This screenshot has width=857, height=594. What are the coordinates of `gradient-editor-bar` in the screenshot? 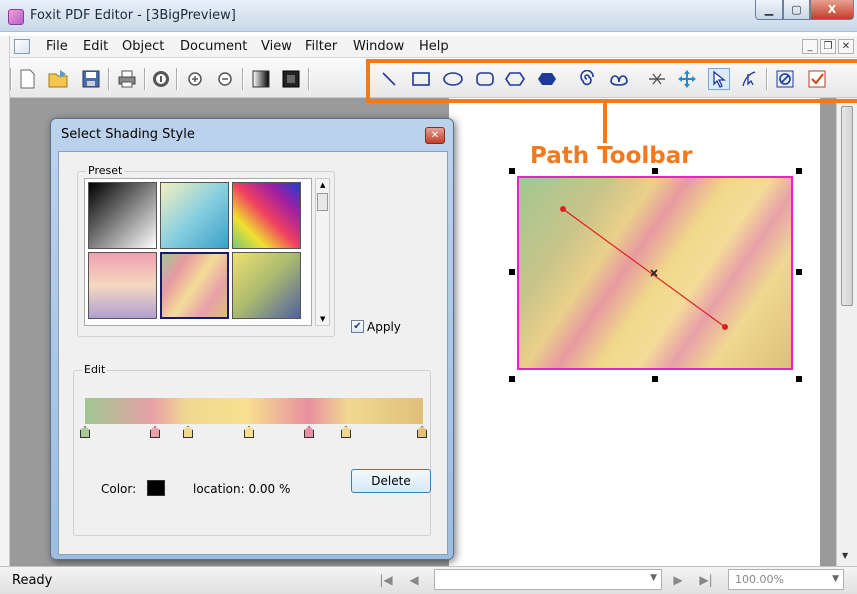 It's located at (254, 411).